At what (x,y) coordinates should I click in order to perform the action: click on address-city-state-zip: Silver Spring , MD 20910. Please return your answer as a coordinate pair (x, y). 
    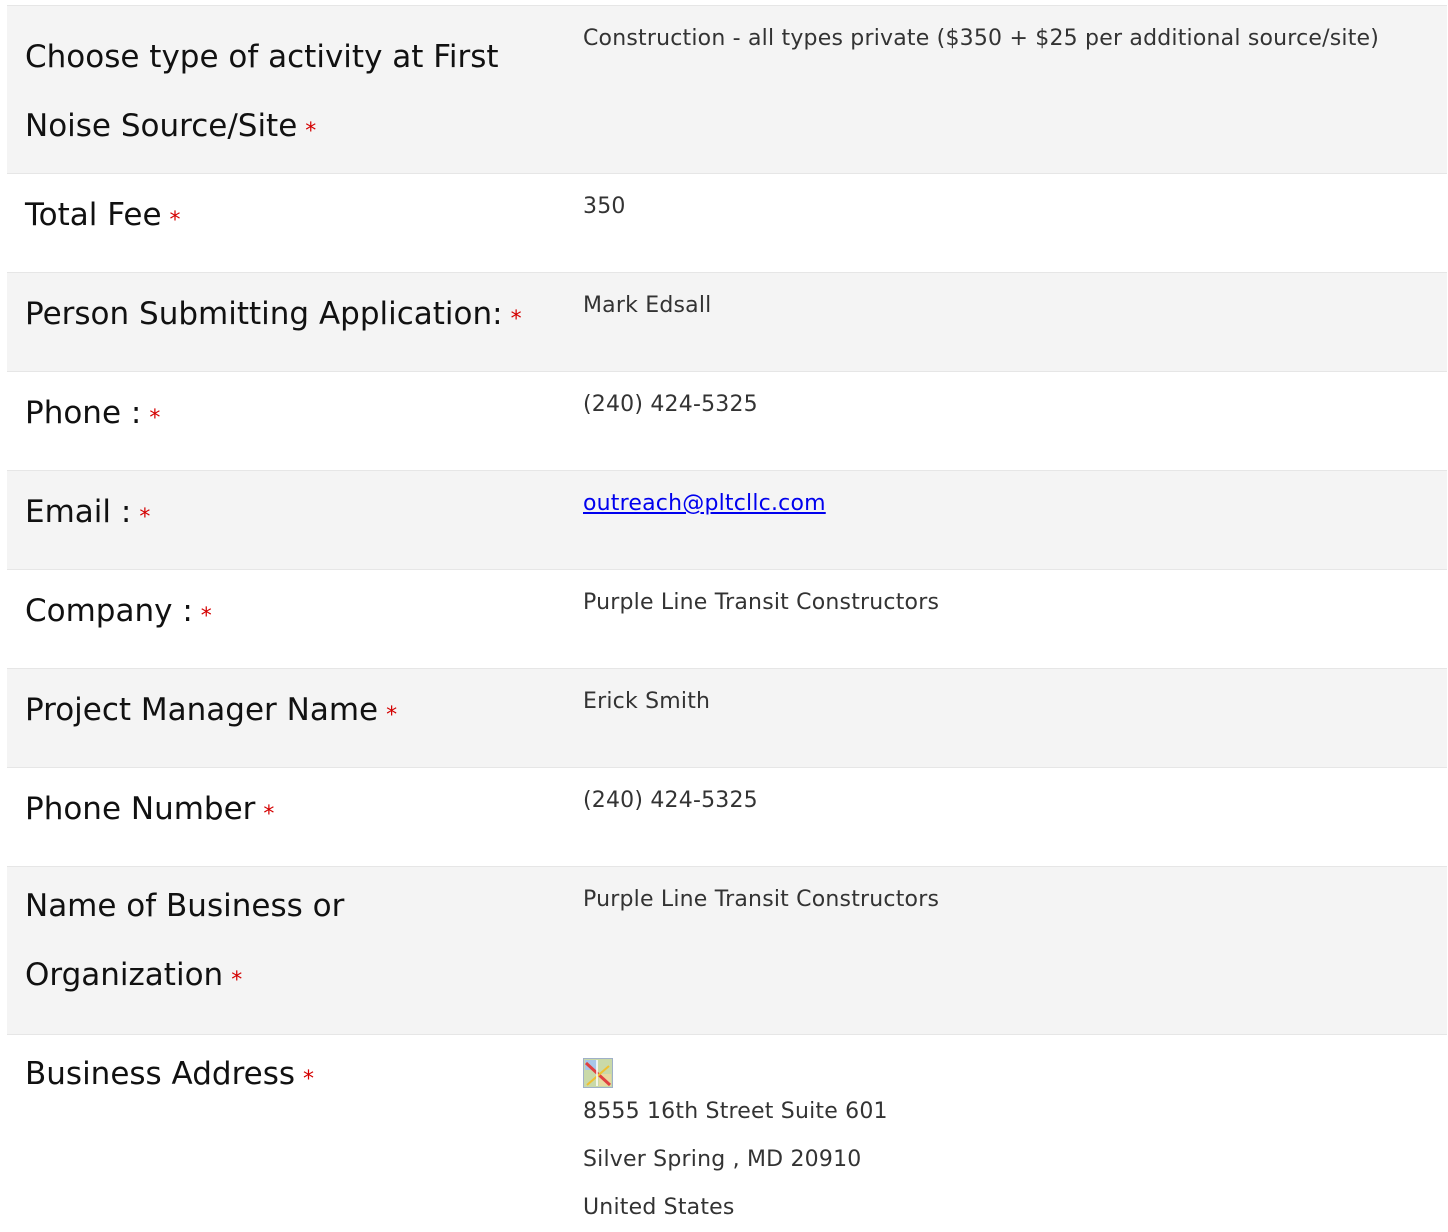
    Looking at the image, I should click on (722, 1159).